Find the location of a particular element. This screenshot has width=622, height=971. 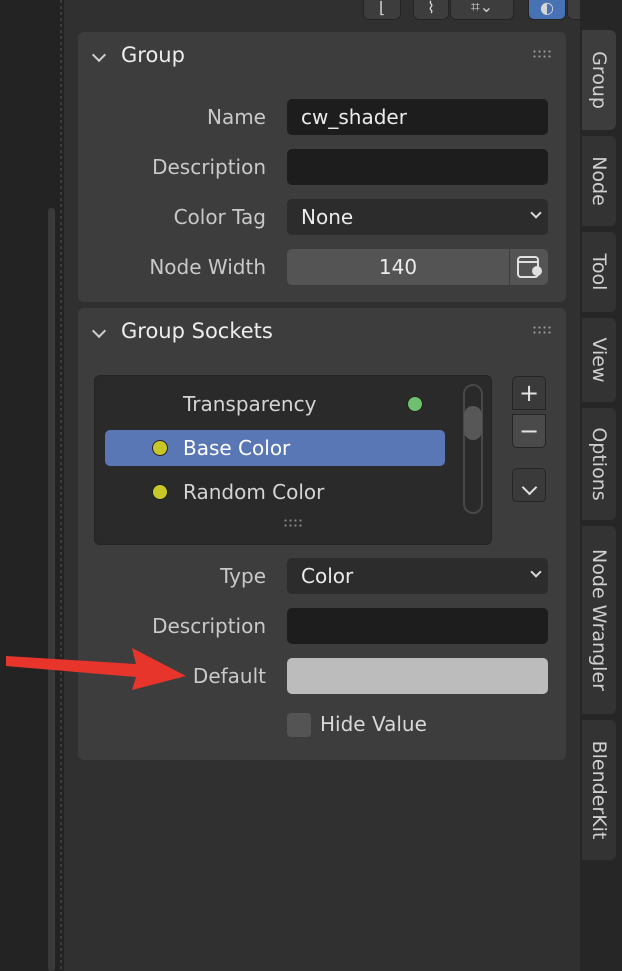

socket-label: Base Color is located at coordinates (237, 448).